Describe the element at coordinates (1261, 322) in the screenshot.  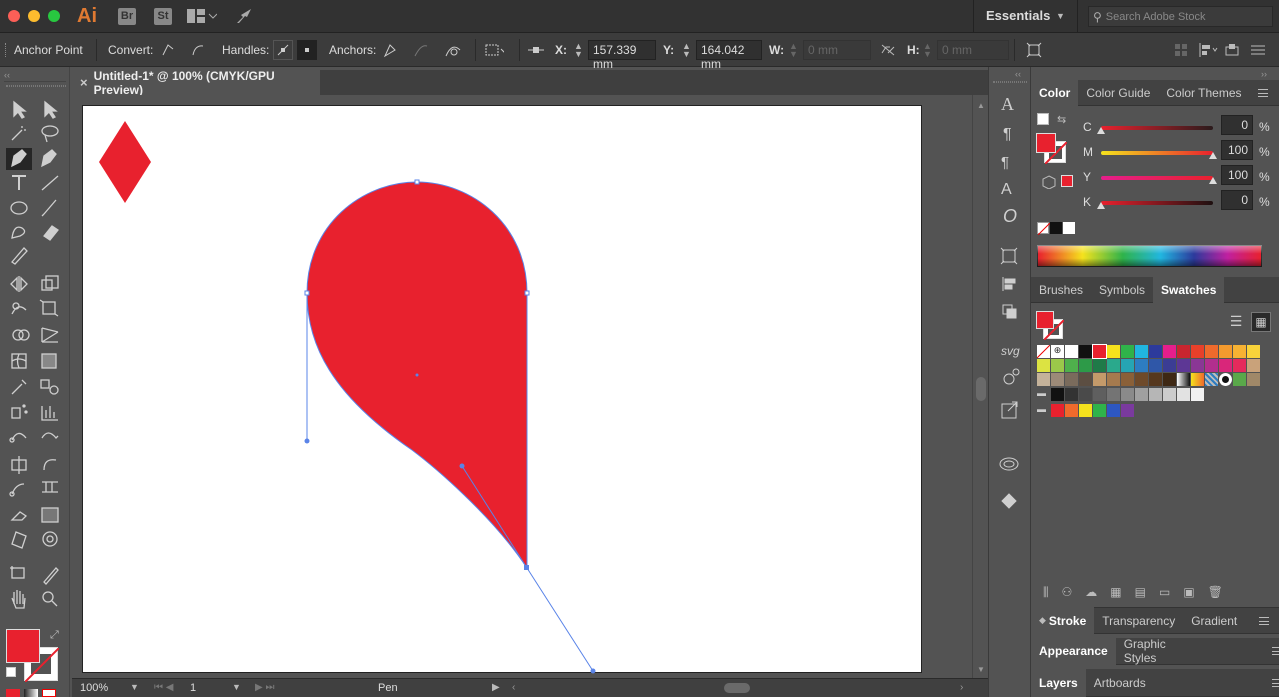
I see `grid-view-icon: ▦` at that location.